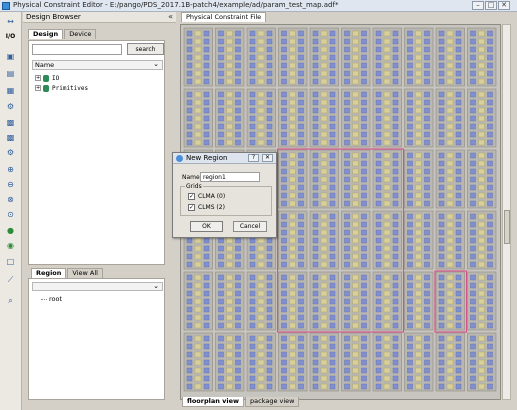 The width and height of the screenshot is (517, 410). What do you see at coordinates (80, 34) in the screenshot?
I see `tab-device: Device` at bounding box center [80, 34].